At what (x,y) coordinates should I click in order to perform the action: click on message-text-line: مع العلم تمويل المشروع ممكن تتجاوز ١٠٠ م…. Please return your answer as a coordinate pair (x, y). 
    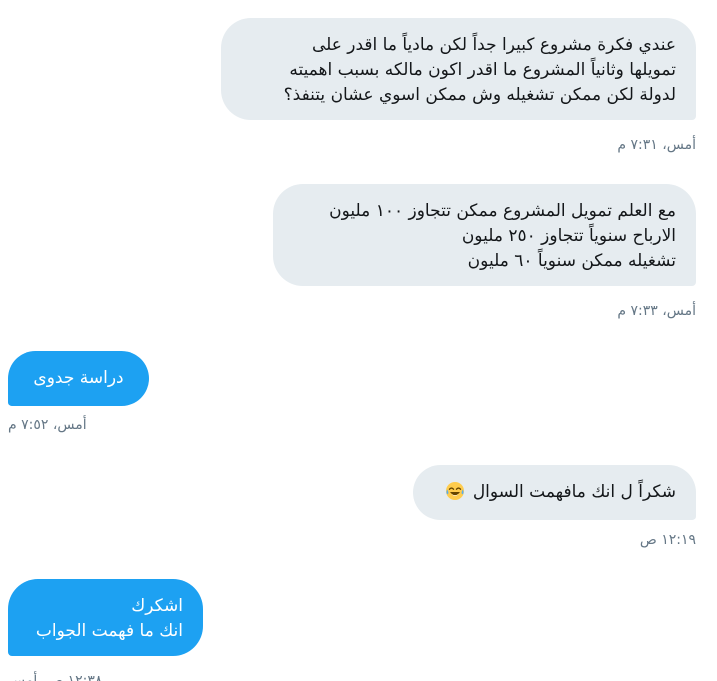
    Looking at the image, I should click on (502, 211).